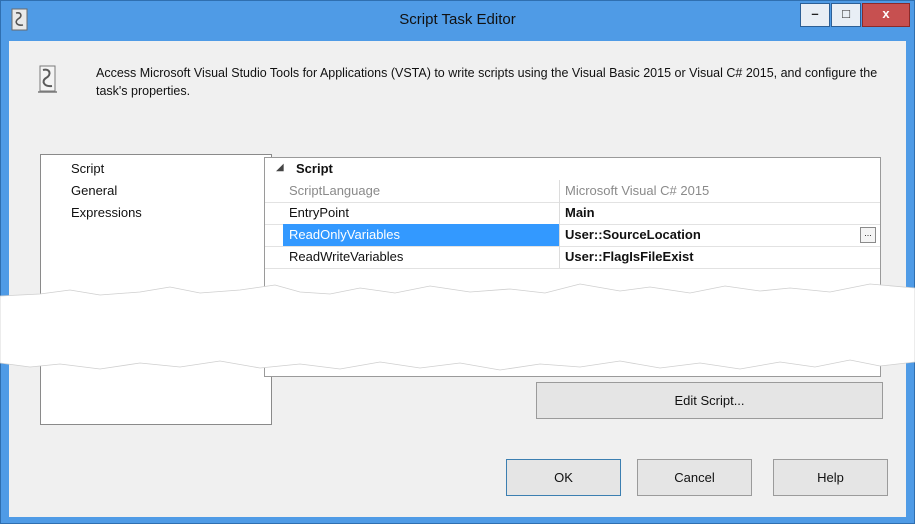 The height and width of the screenshot is (524, 915). What do you see at coordinates (335, 190) in the screenshot?
I see `property-name: ScriptLanguage` at bounding box center [335, 190].